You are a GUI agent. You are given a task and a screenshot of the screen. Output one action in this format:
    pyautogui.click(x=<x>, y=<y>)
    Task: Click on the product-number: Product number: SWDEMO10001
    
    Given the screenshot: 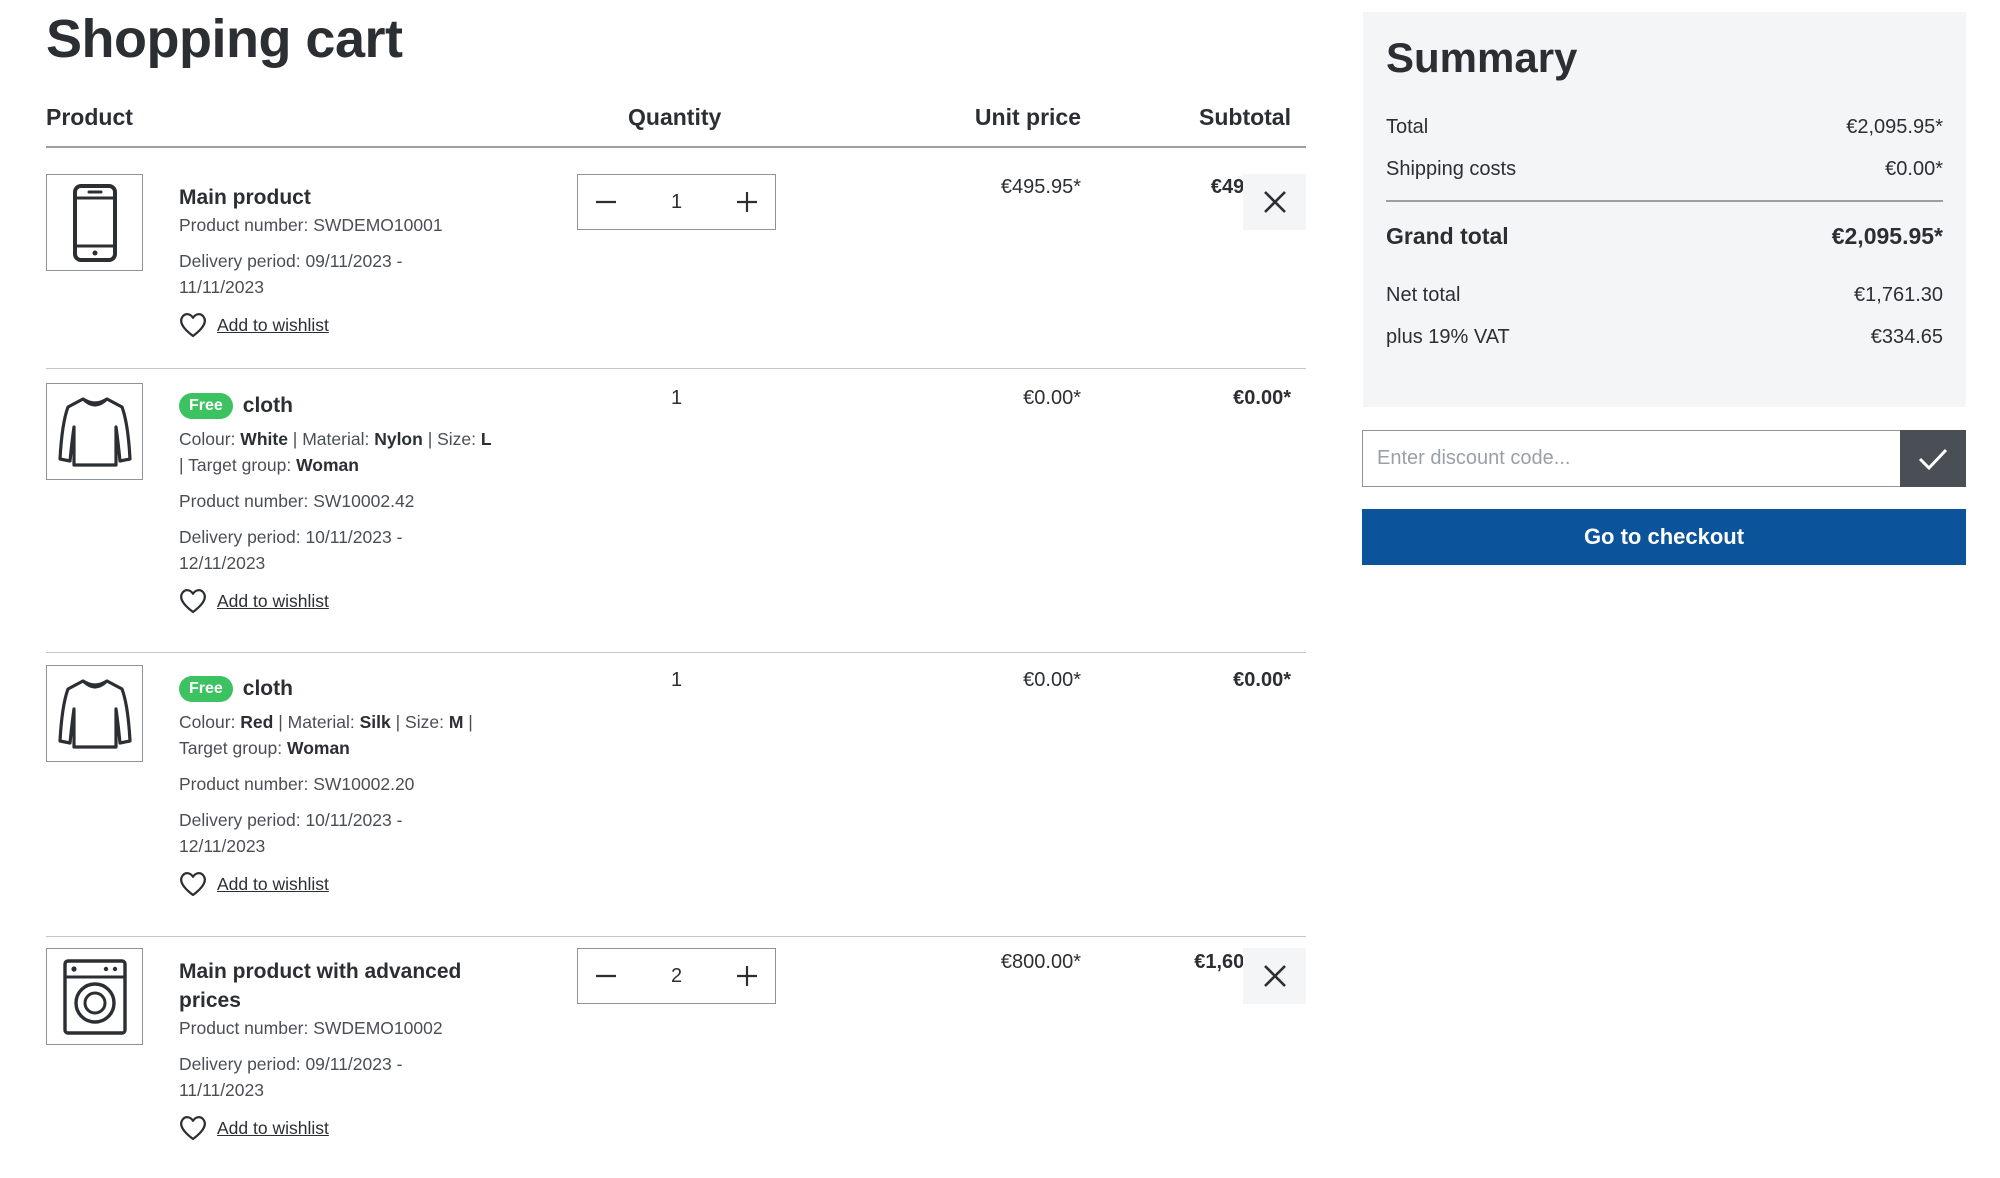 What is the action you would take?
    pyautogui.click(x=311, y=225)
    